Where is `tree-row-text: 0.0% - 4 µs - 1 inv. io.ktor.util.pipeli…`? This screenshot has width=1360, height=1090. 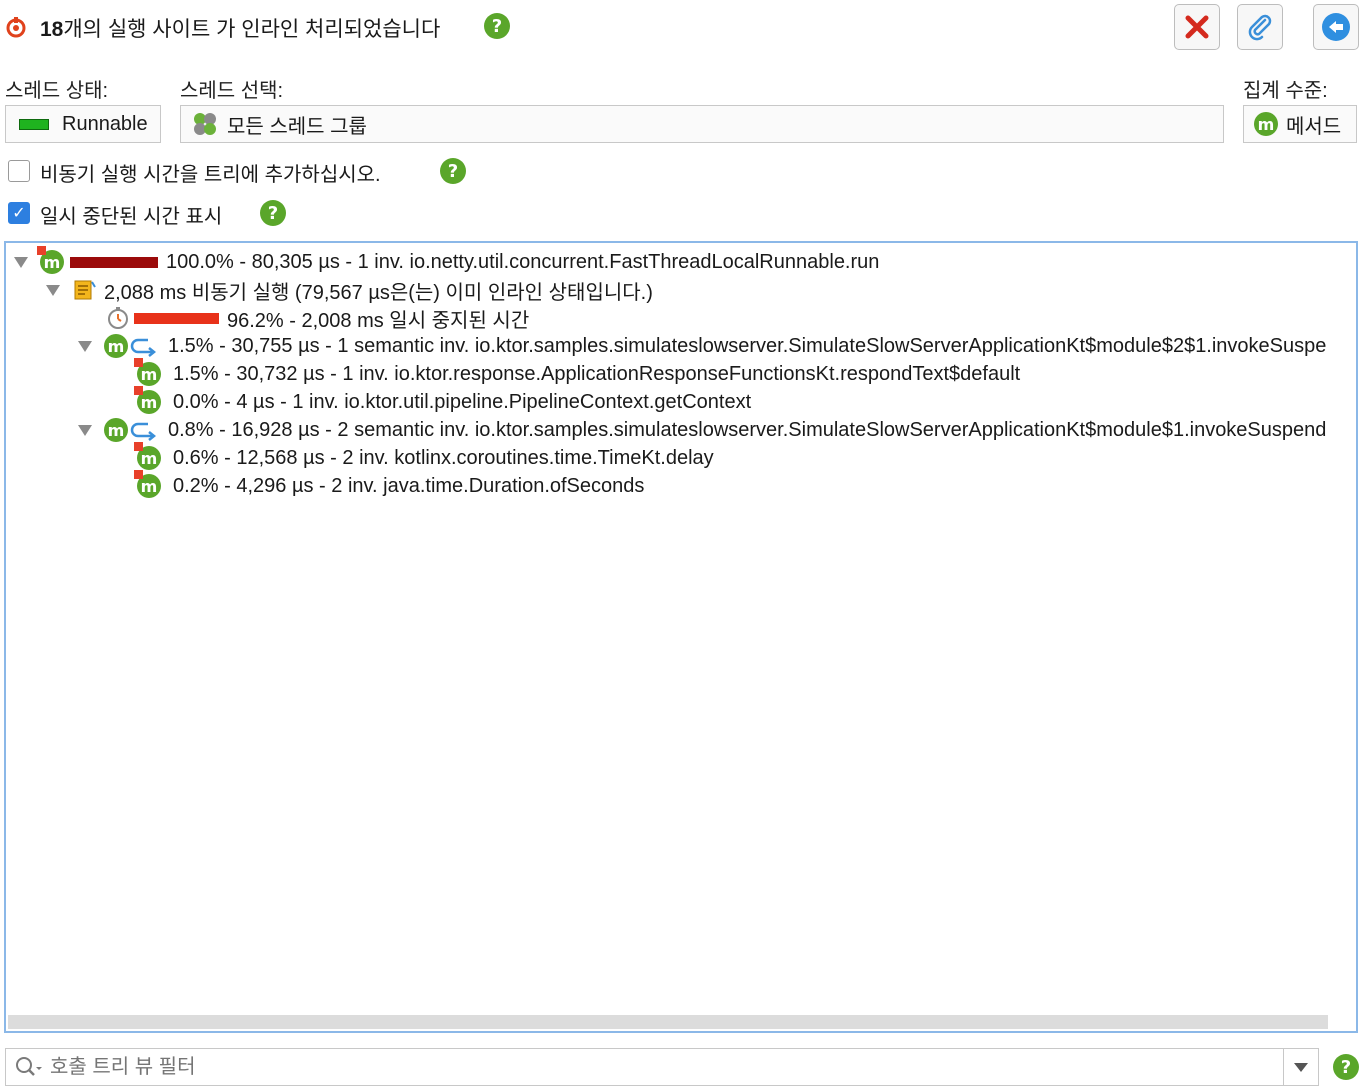 tree-row-text: 0.0% - 4 µs - 1 inv. io.ktor.util.pipeli… is located at coordinates (462, 401).